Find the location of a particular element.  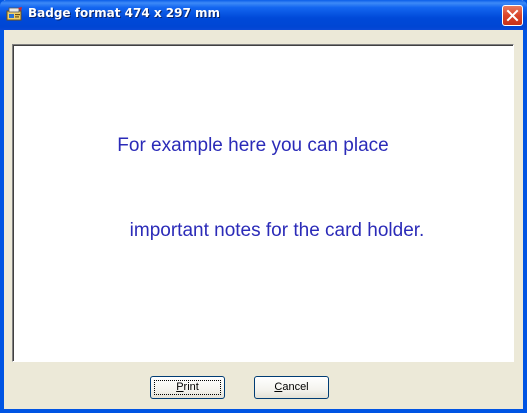

cancel-button: Cancel is located at coordinates (291, 387).